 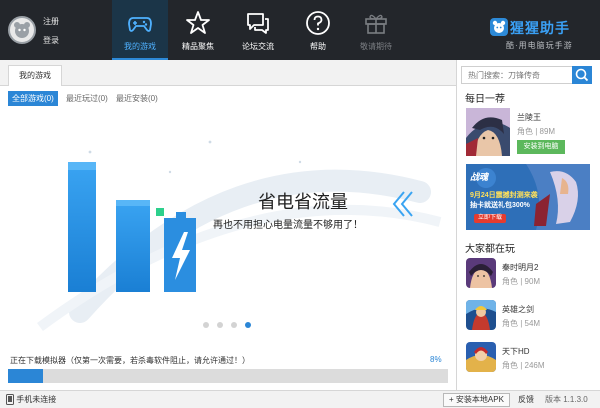 I want to click on promo-download-button: 立即下载, so click(x=490, y=218).